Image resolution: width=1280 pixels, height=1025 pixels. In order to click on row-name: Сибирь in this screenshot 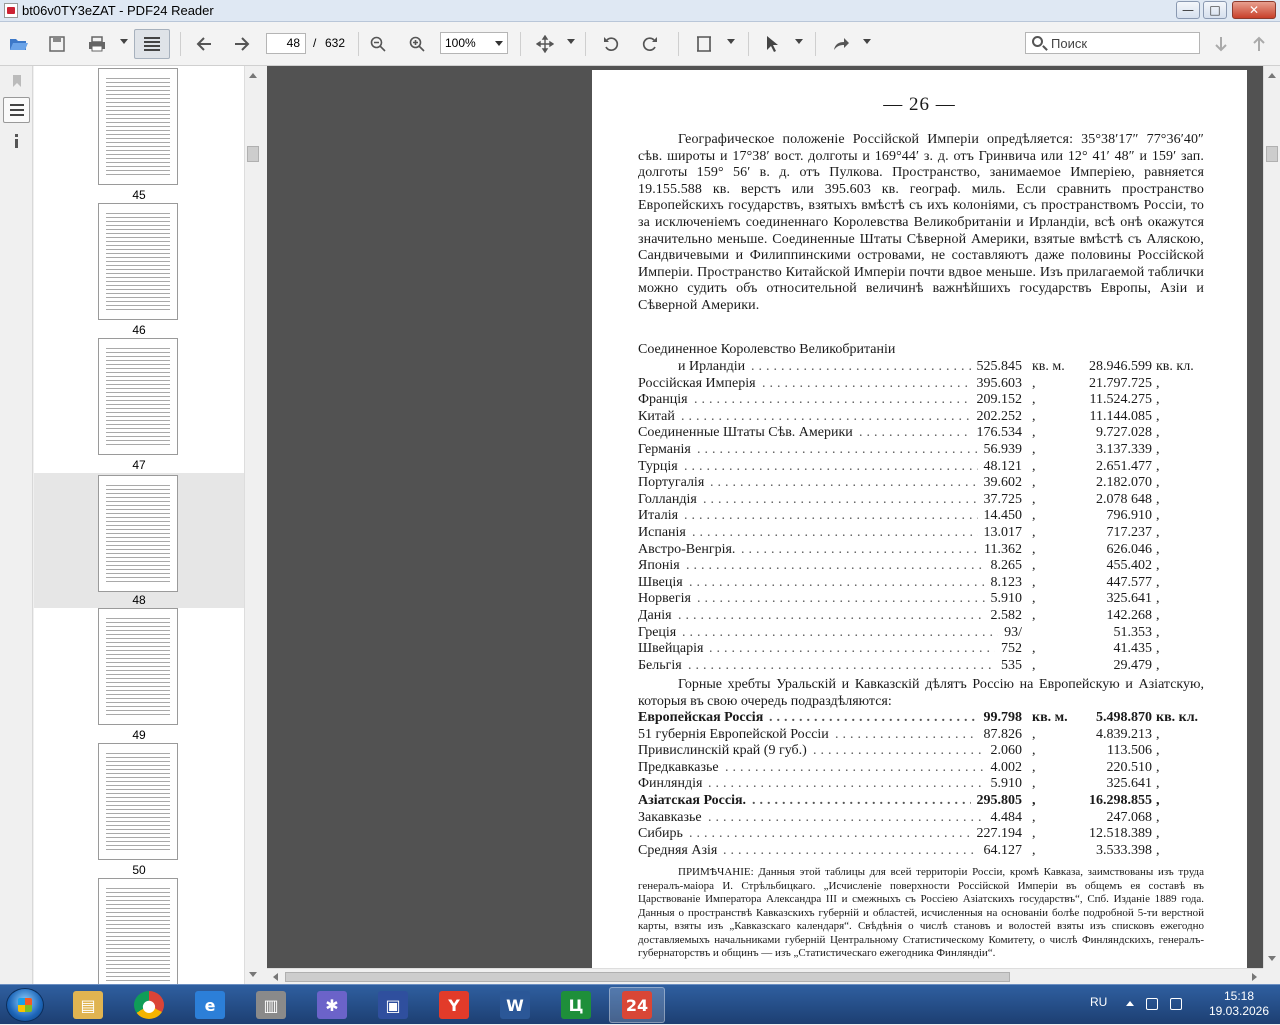, I will do `click(660, 834)`.